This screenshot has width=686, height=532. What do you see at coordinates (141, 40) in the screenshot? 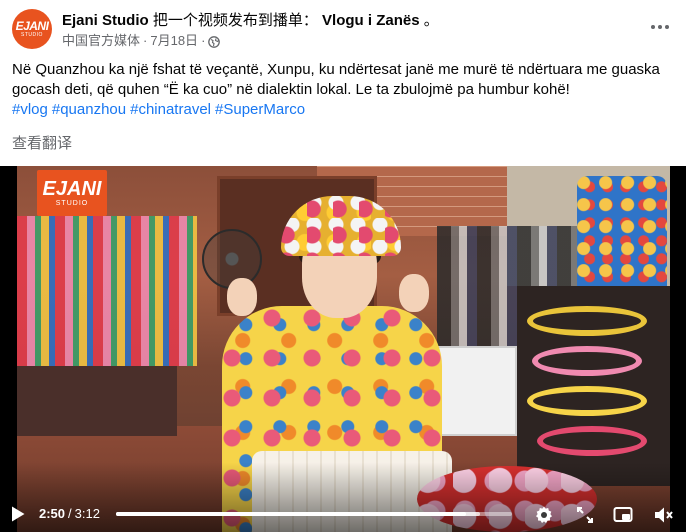
I see `post-meta: 中国官方媒体 · 7月18日 ·` at bounding box center [141, 40].